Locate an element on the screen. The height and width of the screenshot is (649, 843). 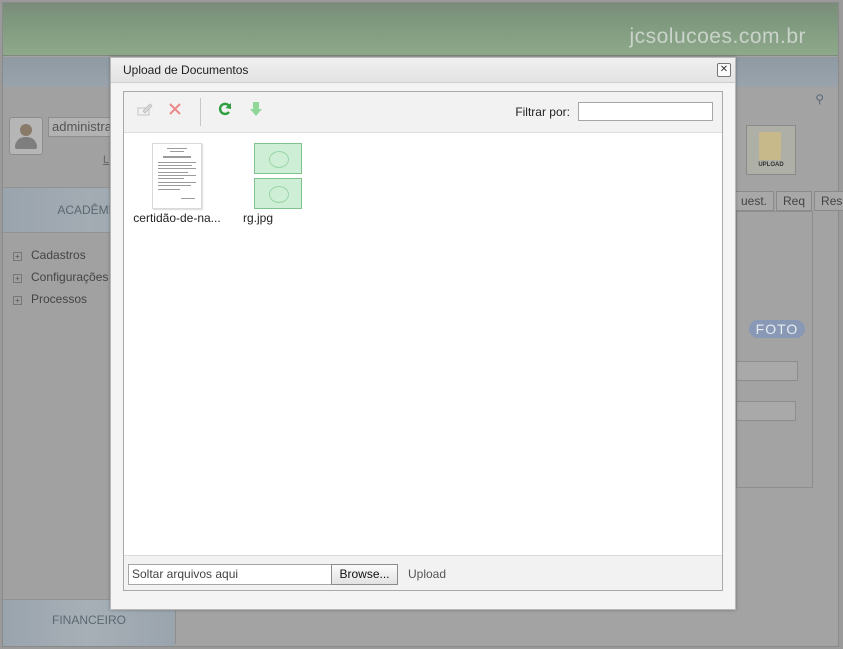
close-icon: ✕ is located at coordinates (724, 70).